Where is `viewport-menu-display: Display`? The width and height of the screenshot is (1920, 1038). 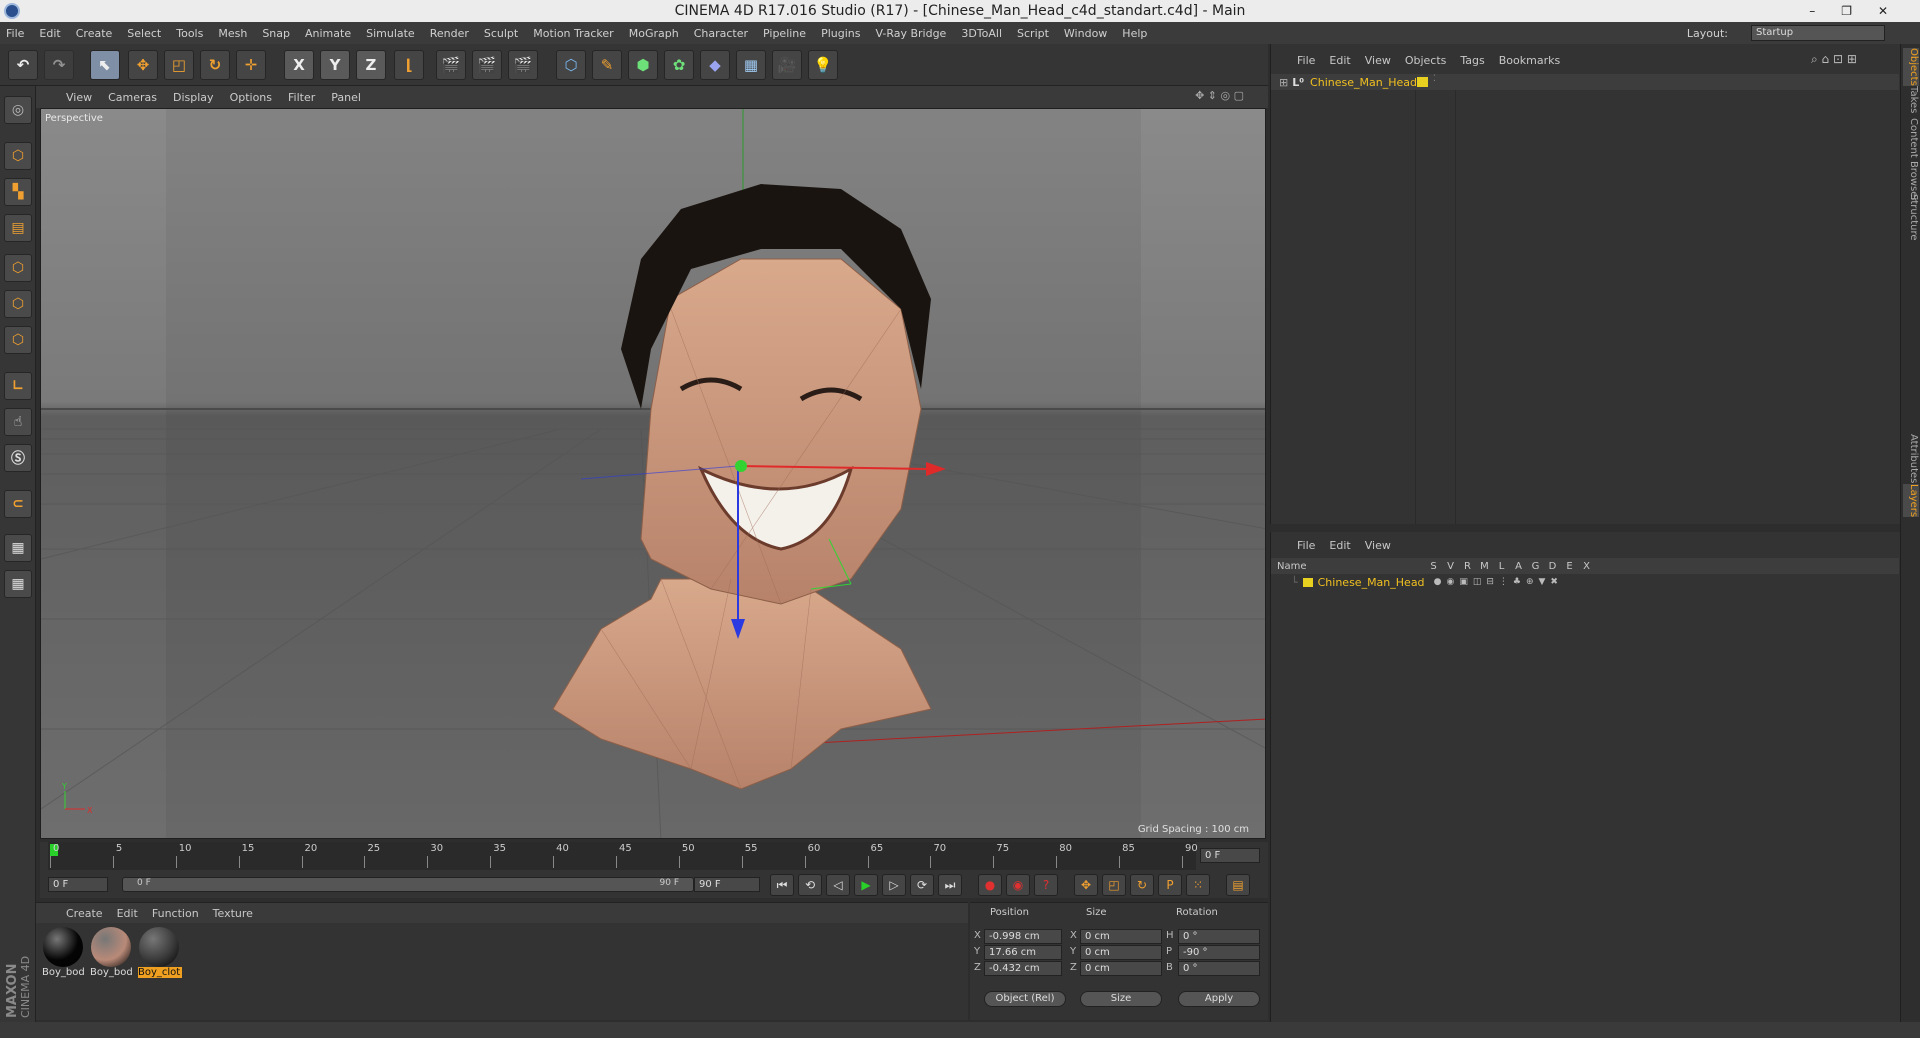
viewport-menu-display: Display is located at coordinates (193, 97).